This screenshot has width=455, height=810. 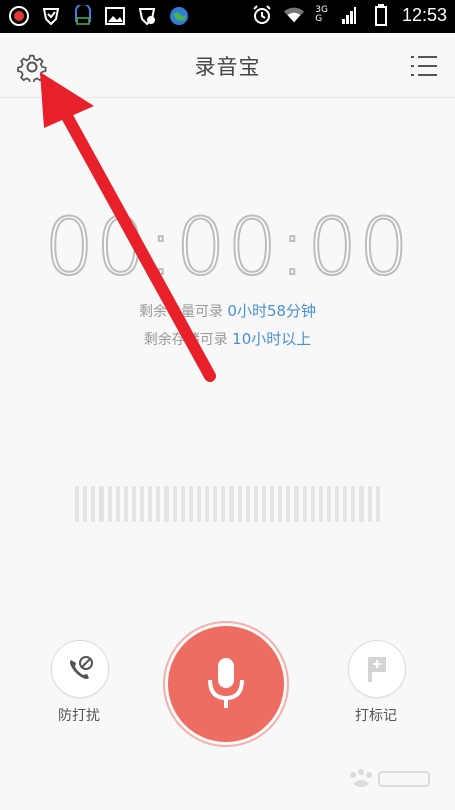 I want to click on flag-add-icon, so click(x=377, y=669).